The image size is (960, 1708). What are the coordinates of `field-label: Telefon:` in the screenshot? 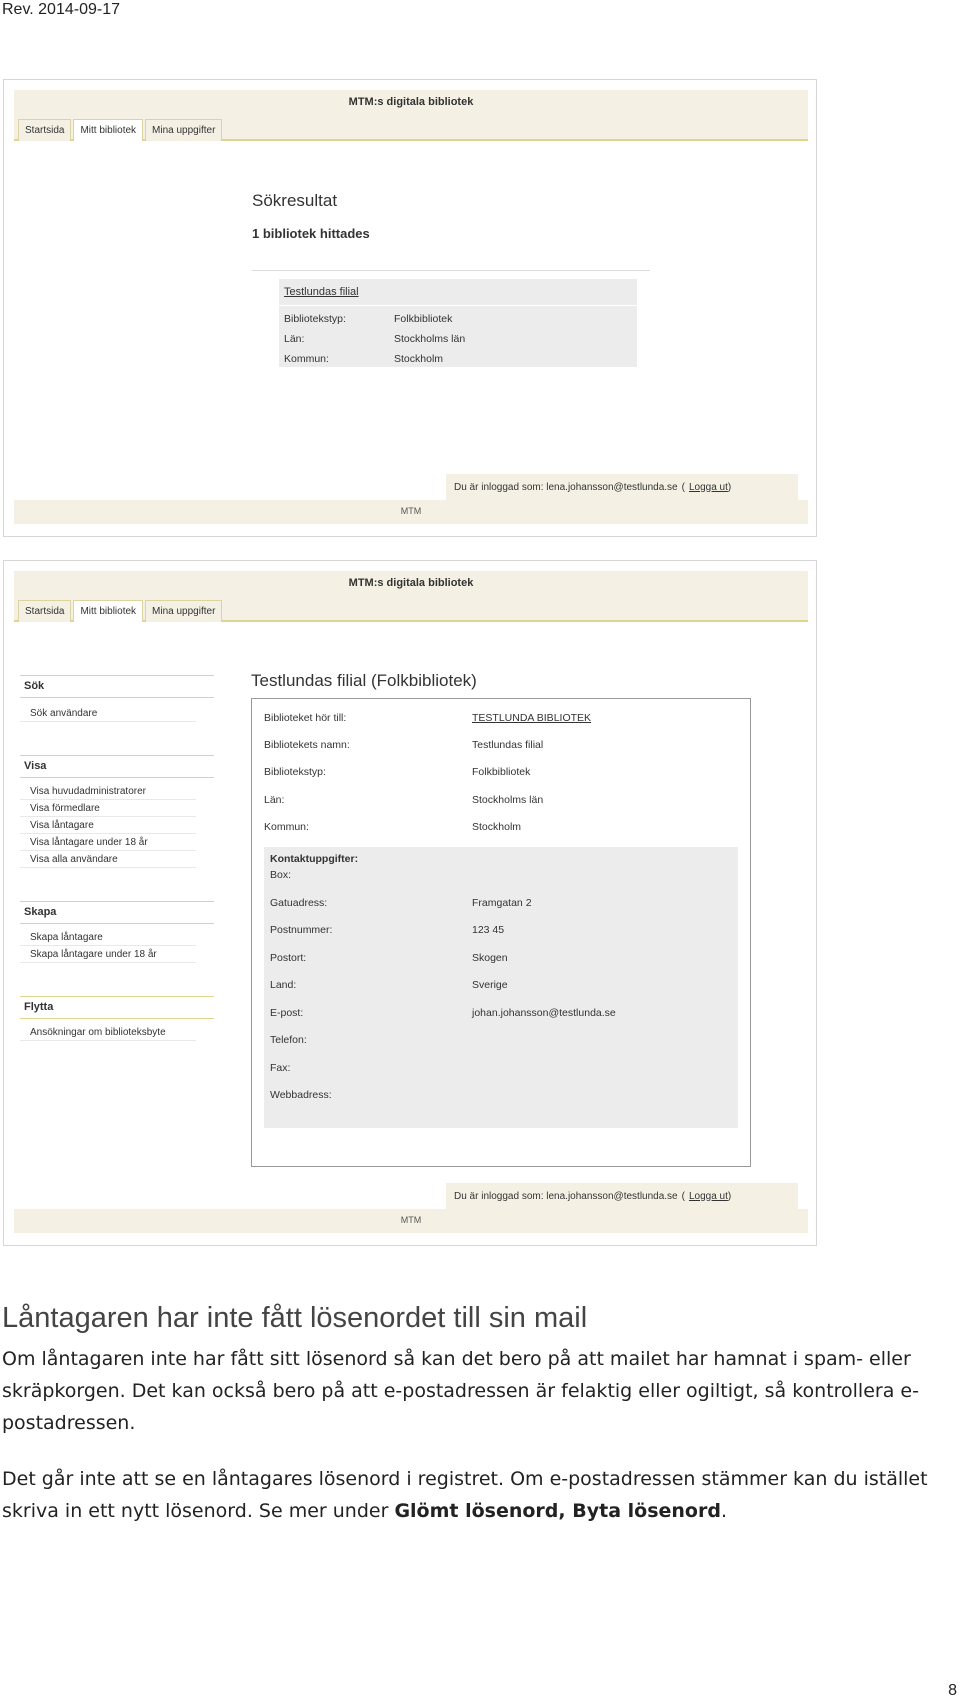 It's located at (288, 1040).